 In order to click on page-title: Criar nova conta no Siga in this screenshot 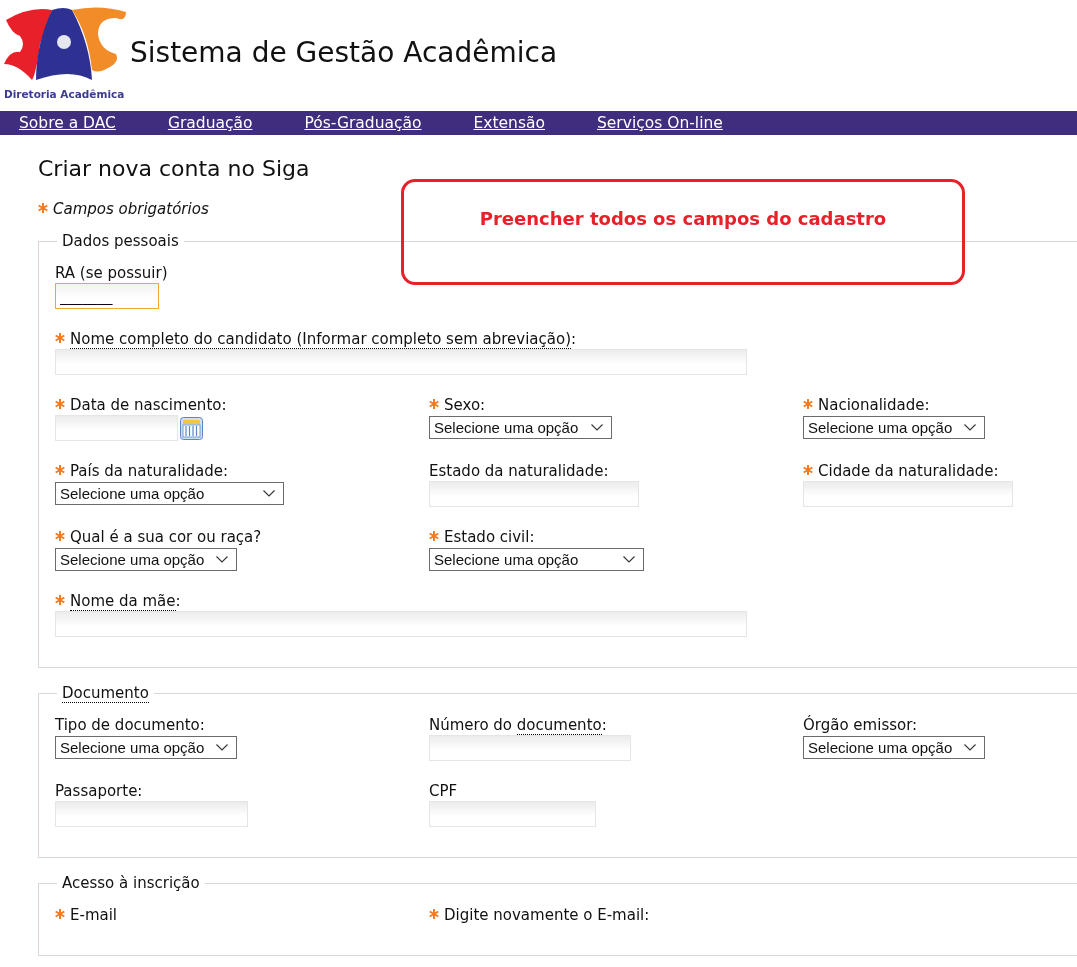, I will do `click(174, 169)`.